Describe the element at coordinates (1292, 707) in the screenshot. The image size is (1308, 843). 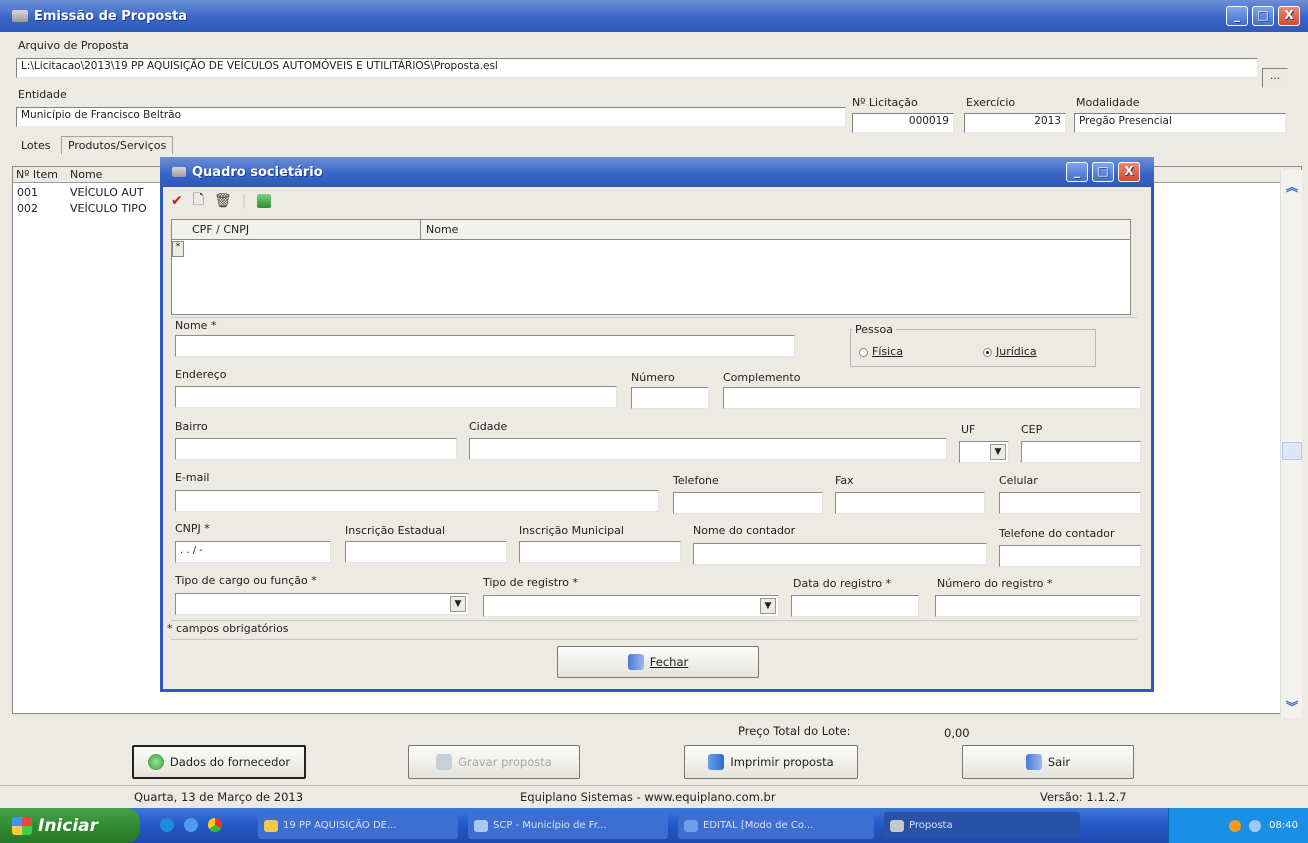
I see `scroll-down-icon: ︾` at that location.